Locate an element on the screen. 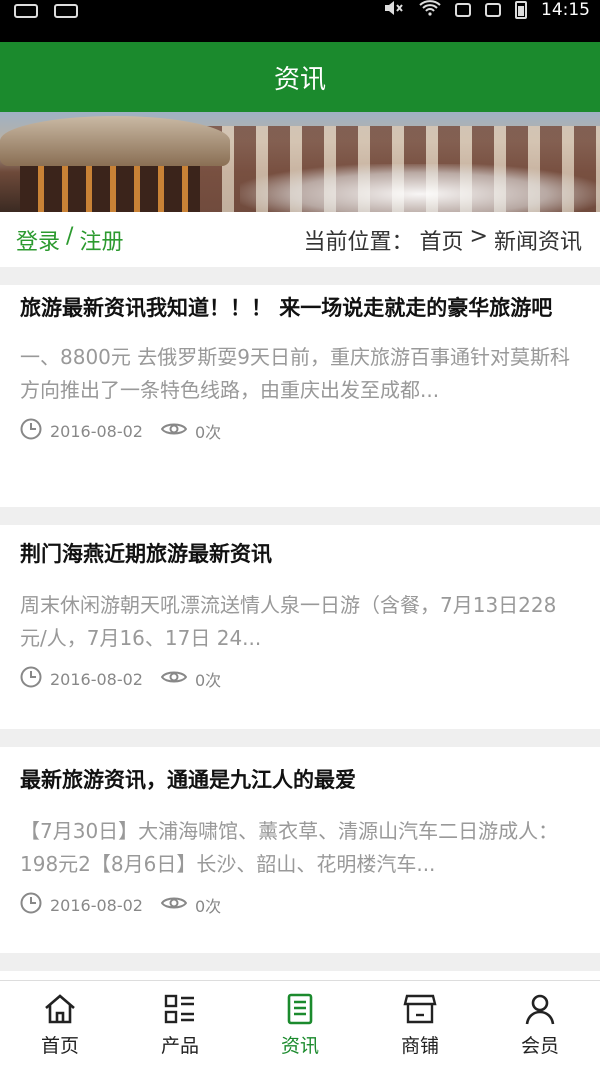  status-time: 14:15 is located at coordinates (565, 10).